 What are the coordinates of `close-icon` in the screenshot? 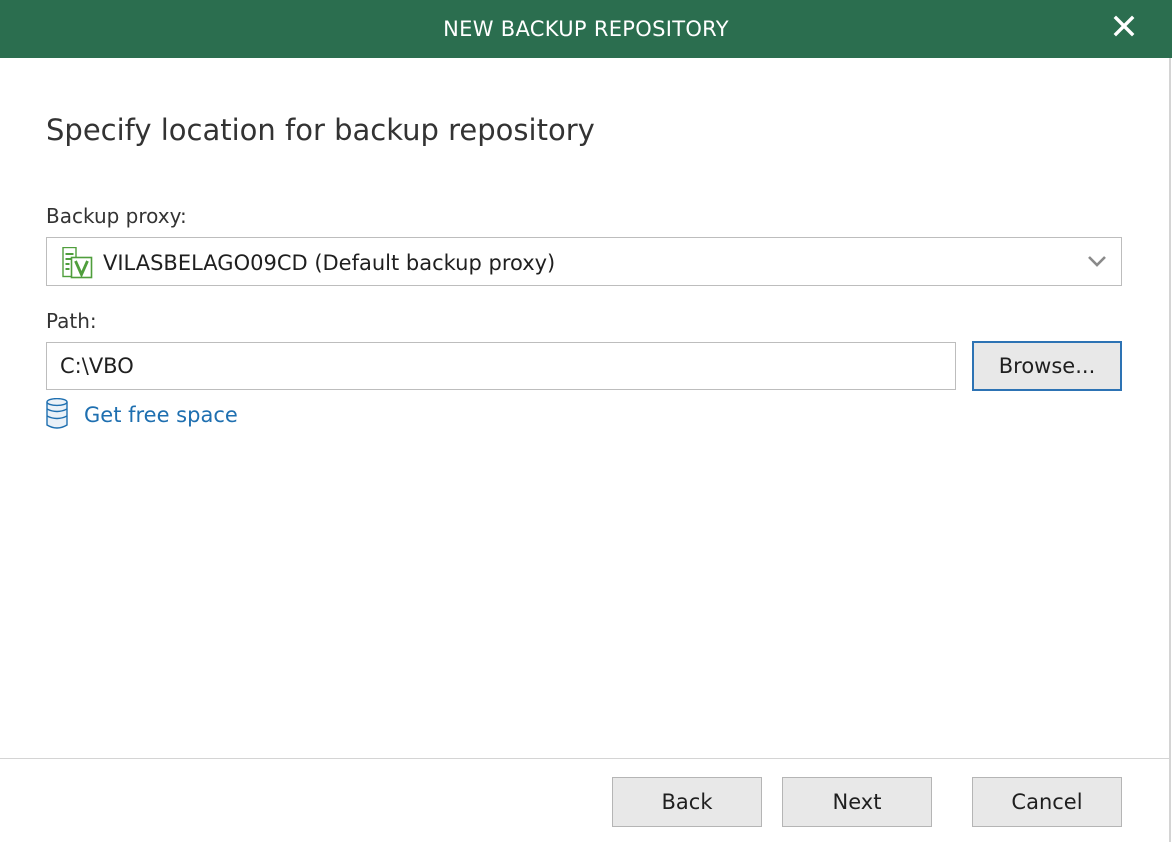 It's located at (1124, 26).